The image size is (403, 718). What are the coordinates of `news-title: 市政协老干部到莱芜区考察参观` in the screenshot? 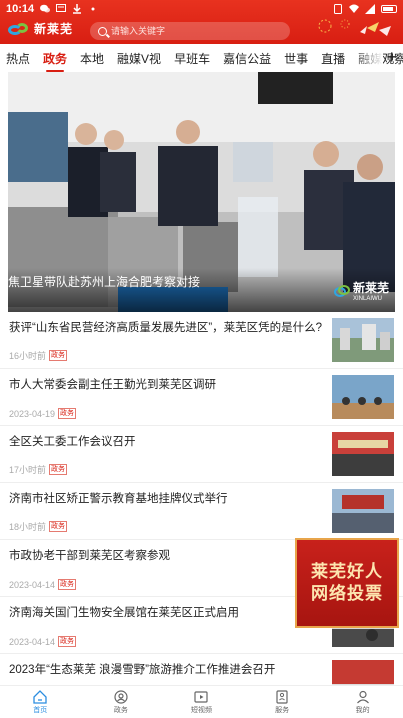 It's located at (89, 556).